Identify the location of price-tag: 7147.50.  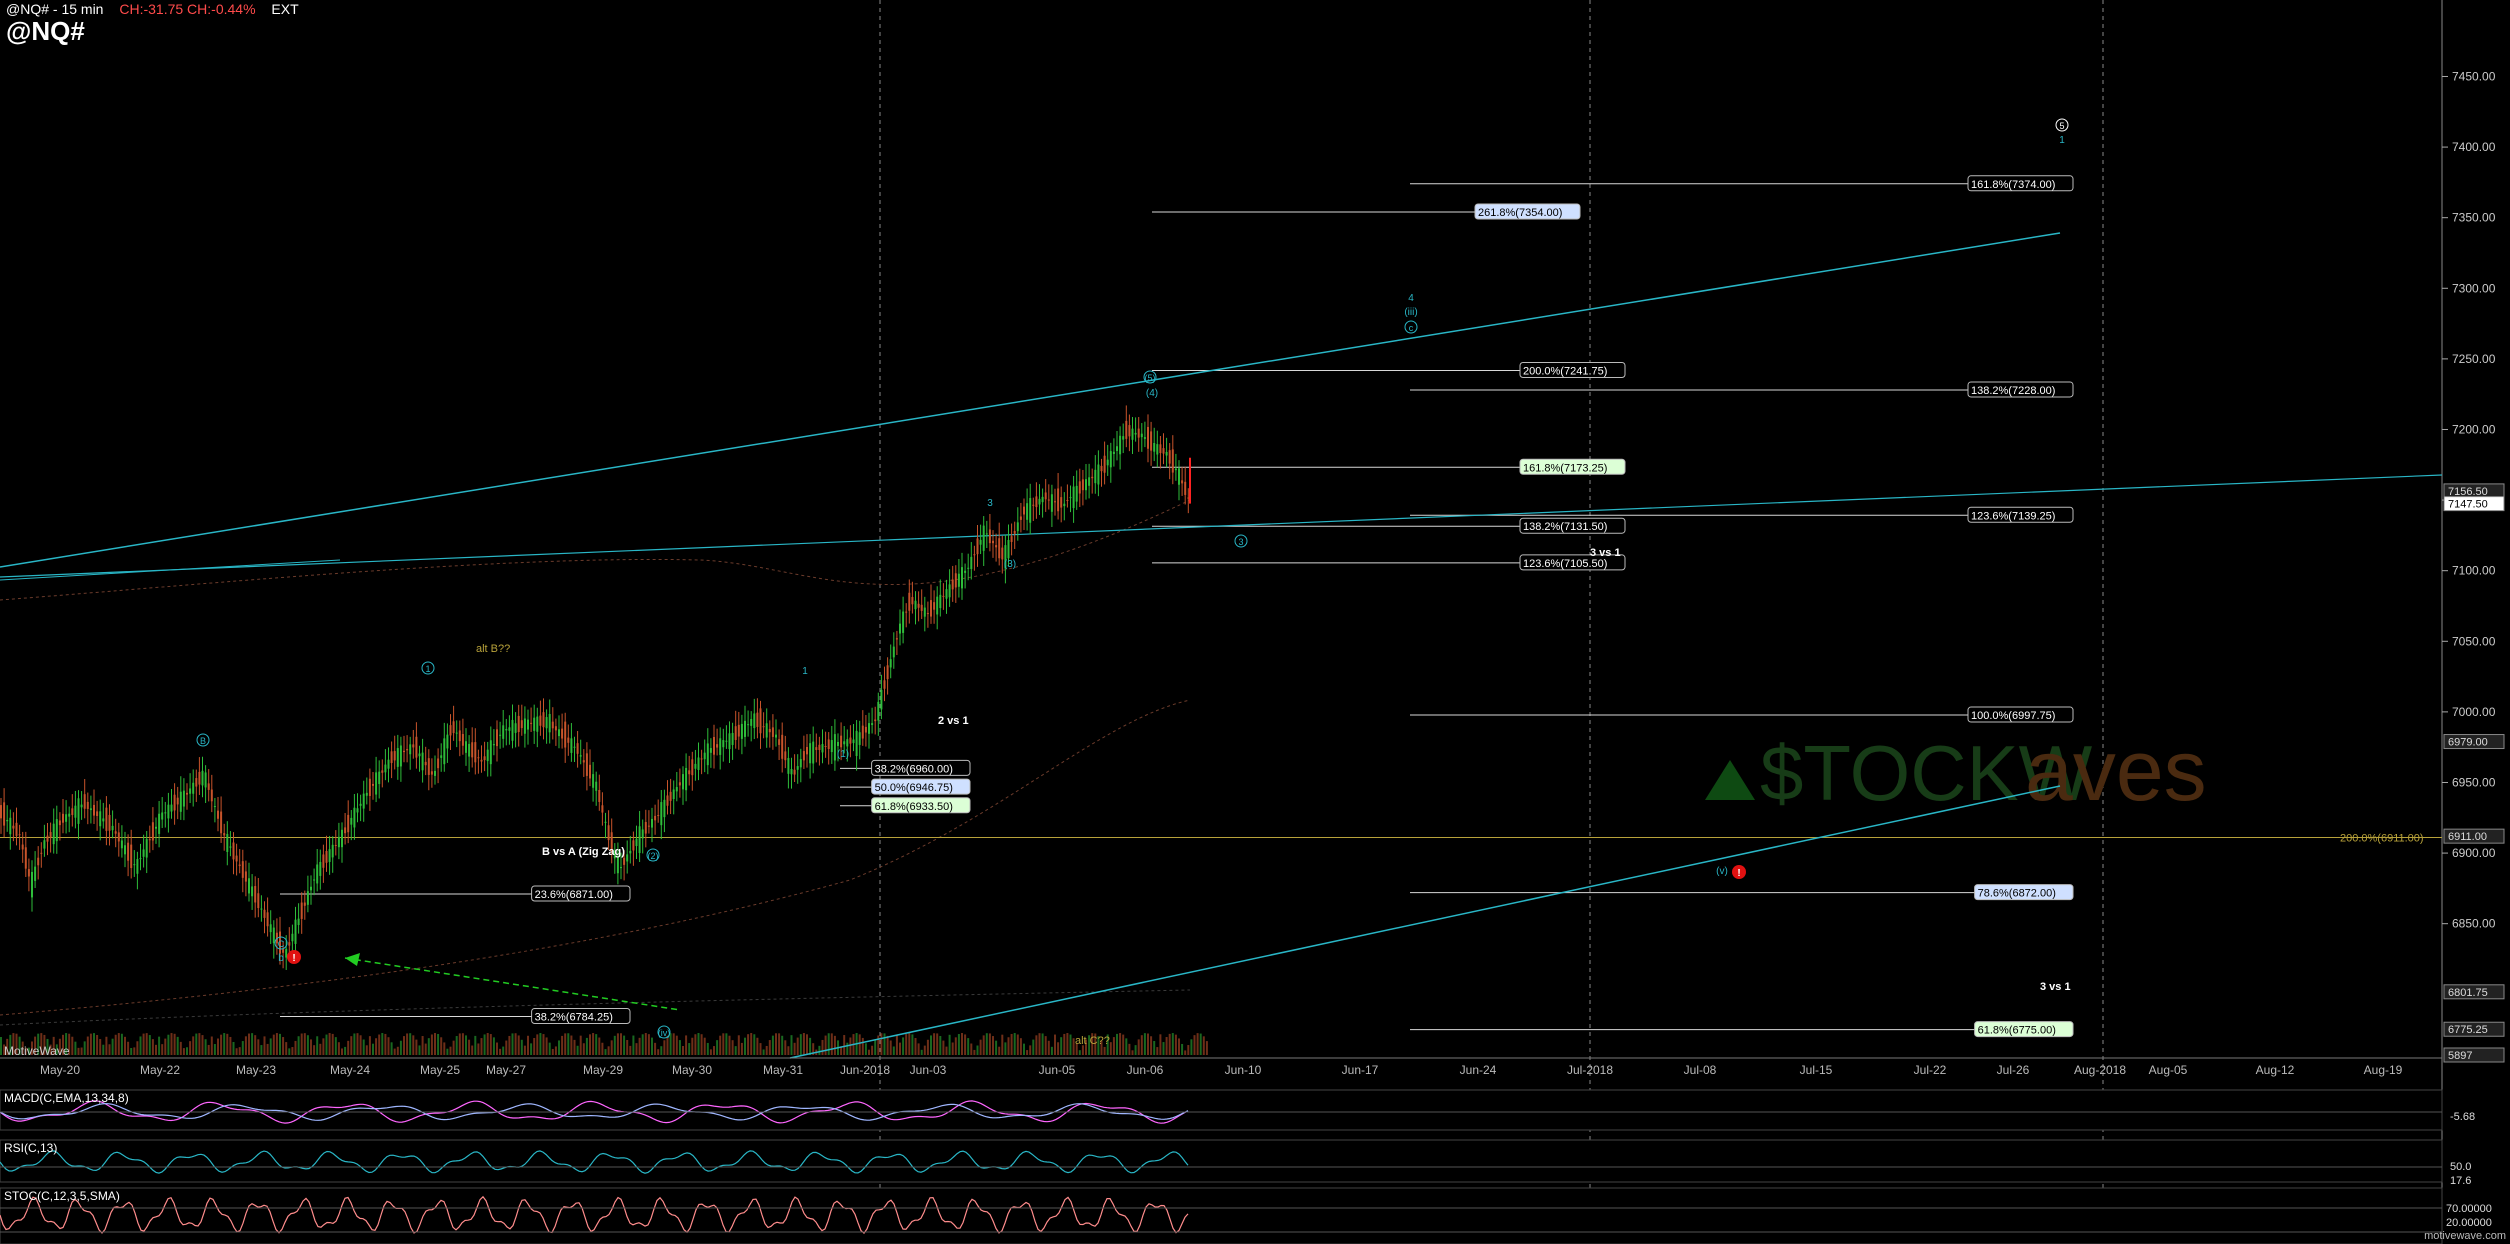
(2468, 505).